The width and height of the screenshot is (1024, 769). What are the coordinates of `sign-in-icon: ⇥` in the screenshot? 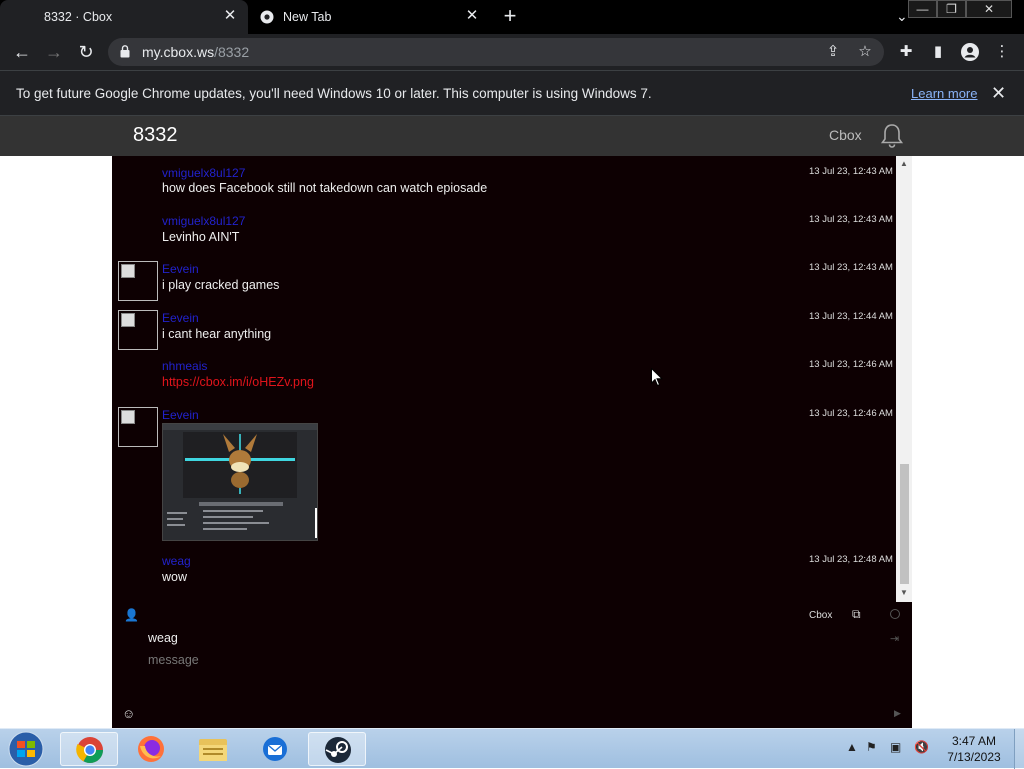 It's located at (894, 638).